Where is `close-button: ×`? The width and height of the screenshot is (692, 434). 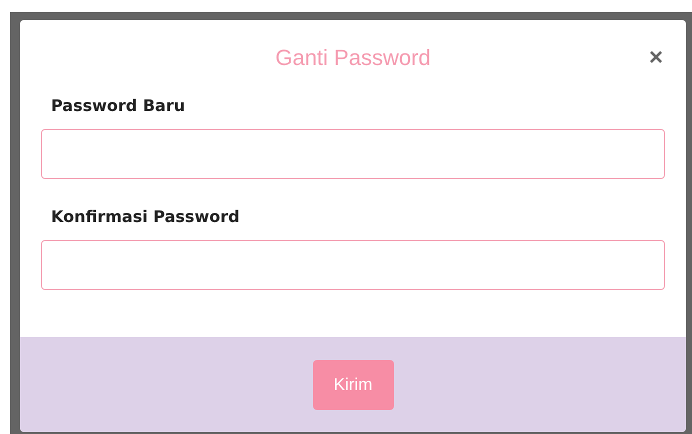
close-button: × is located at coordinates (655, 58).